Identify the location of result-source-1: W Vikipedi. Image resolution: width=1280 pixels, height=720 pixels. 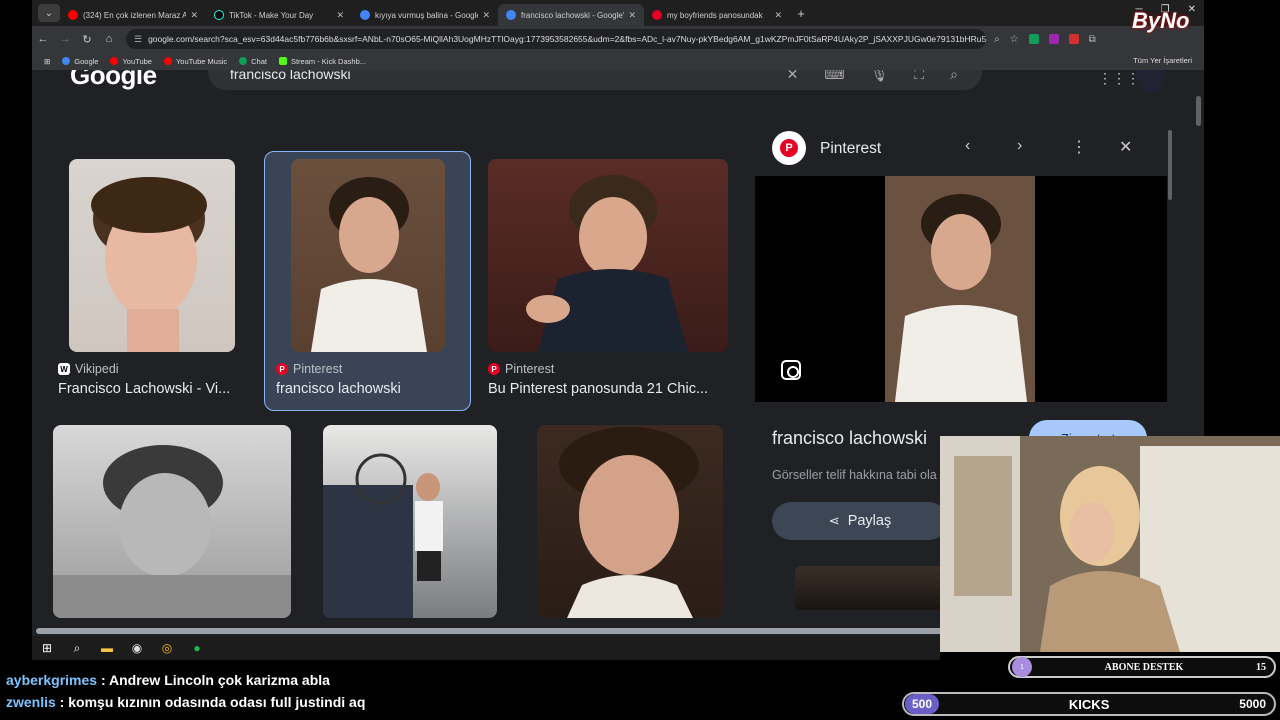
(88, 369).